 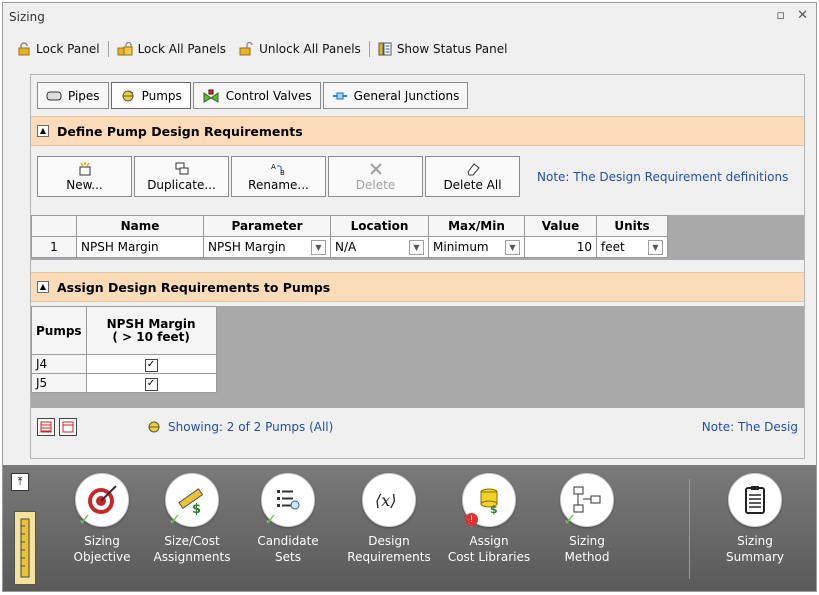 I want to click on nav-label-line2: Sets, so click(x=288, y=557).